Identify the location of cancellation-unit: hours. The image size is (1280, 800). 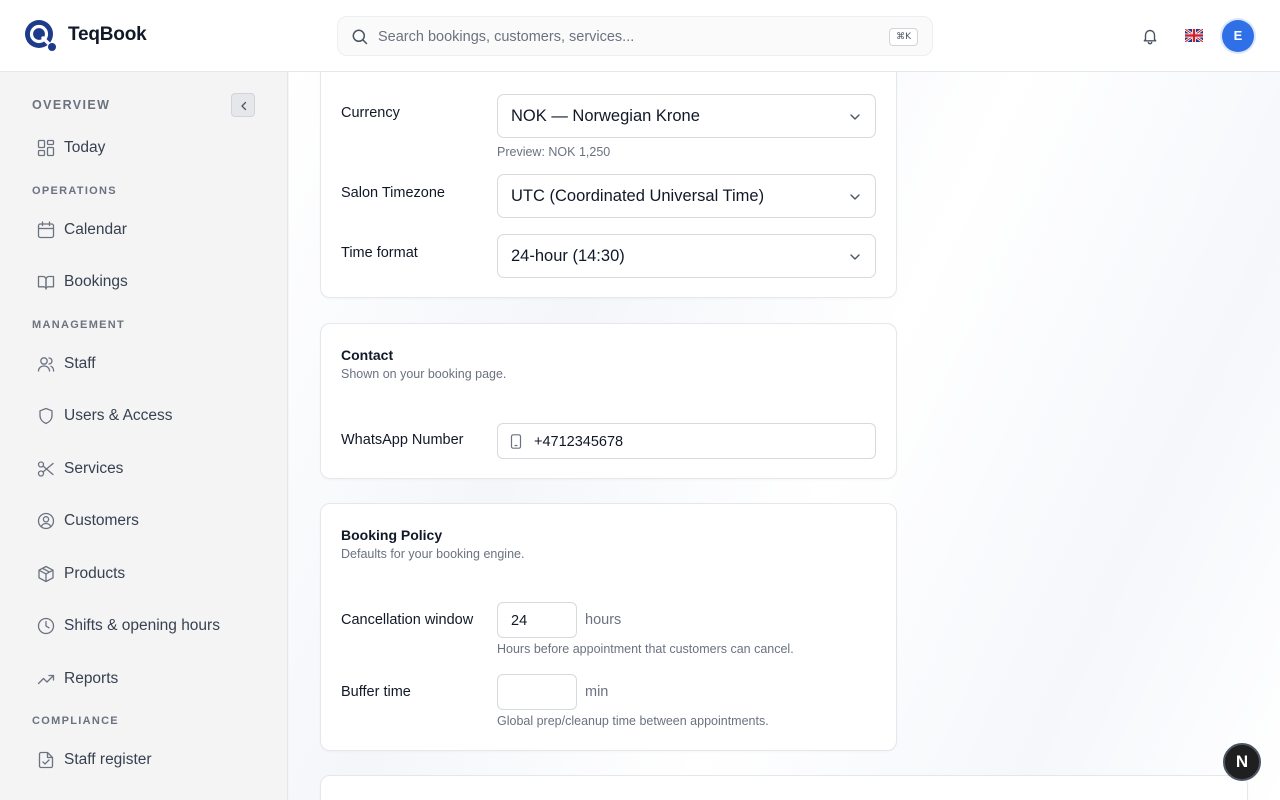
(603, 620).